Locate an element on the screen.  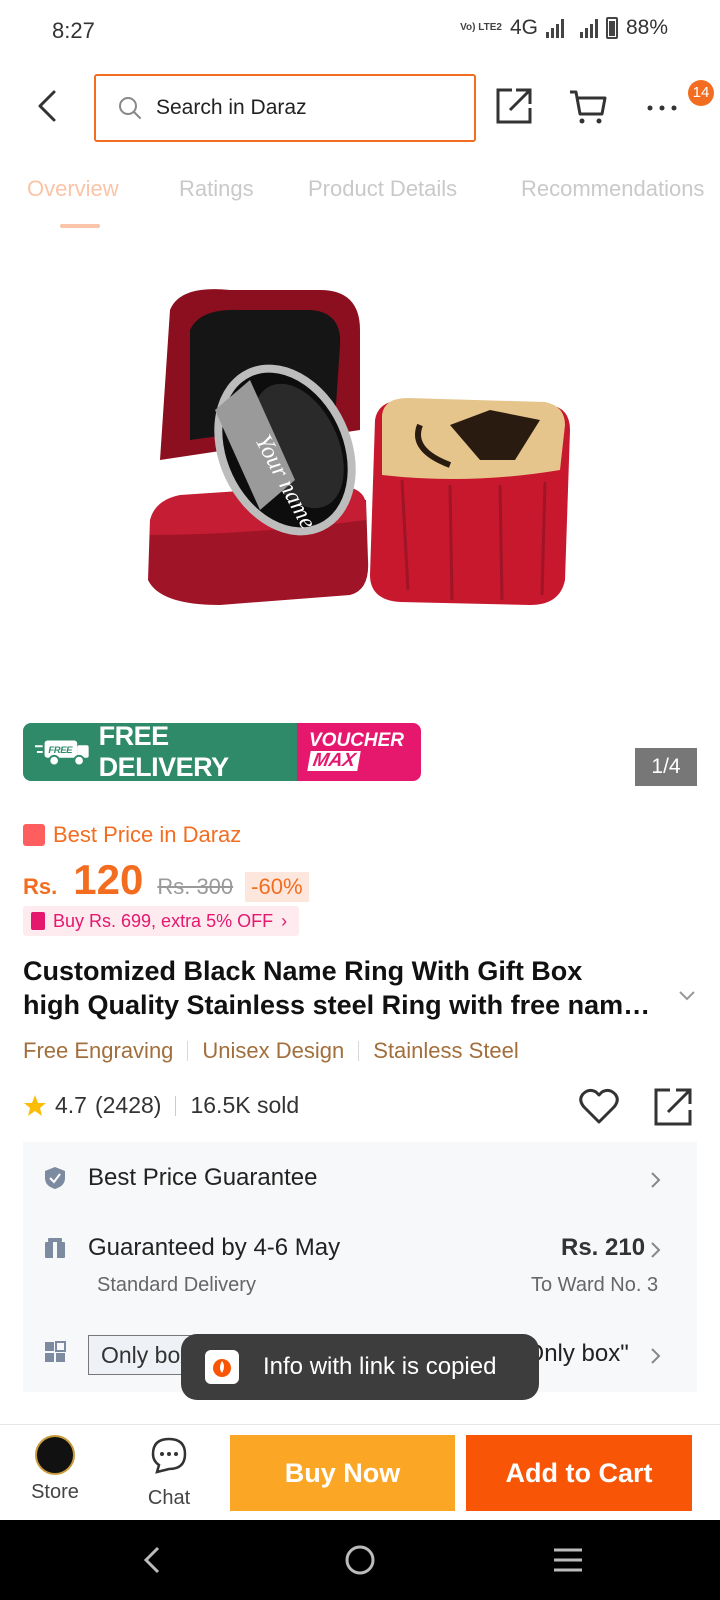
nav-back-icon is located at coordinates (154, 1560).